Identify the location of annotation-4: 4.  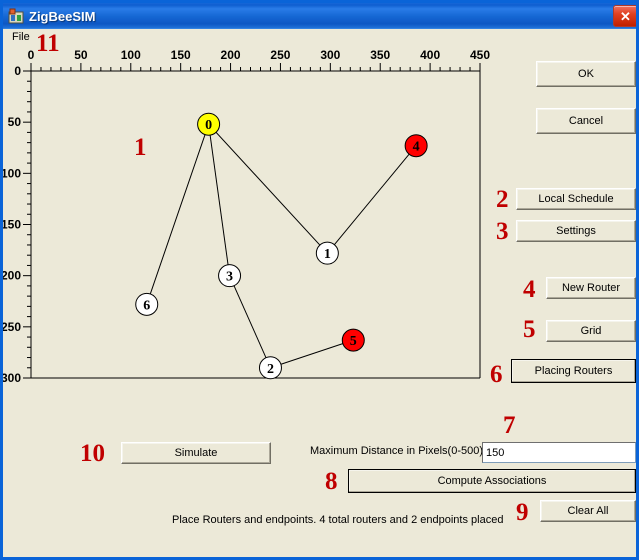
(529, 289).